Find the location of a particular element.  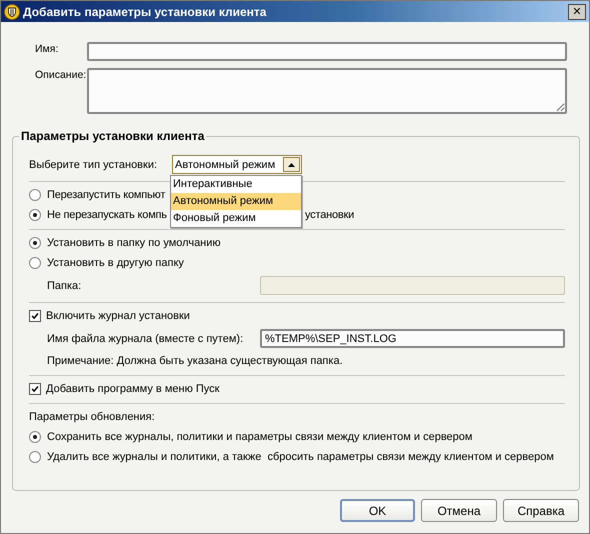

window-title: Добавить параметры установки клиента is located at coordinates (145, 11).